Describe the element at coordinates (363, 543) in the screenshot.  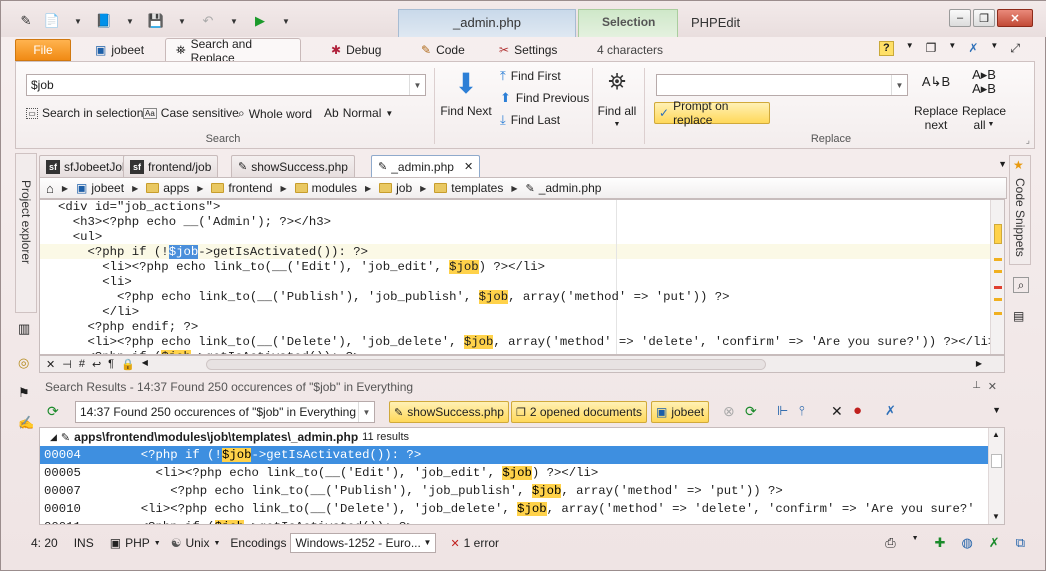
I see `encoding-selector: Windows-1252 - Euro... ▼` at that location.